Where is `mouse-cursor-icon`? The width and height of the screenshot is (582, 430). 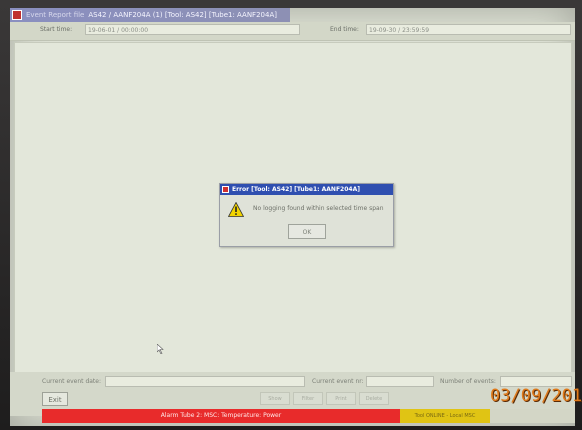
mouse-cursor-icon is located at coordinates (160, 349).